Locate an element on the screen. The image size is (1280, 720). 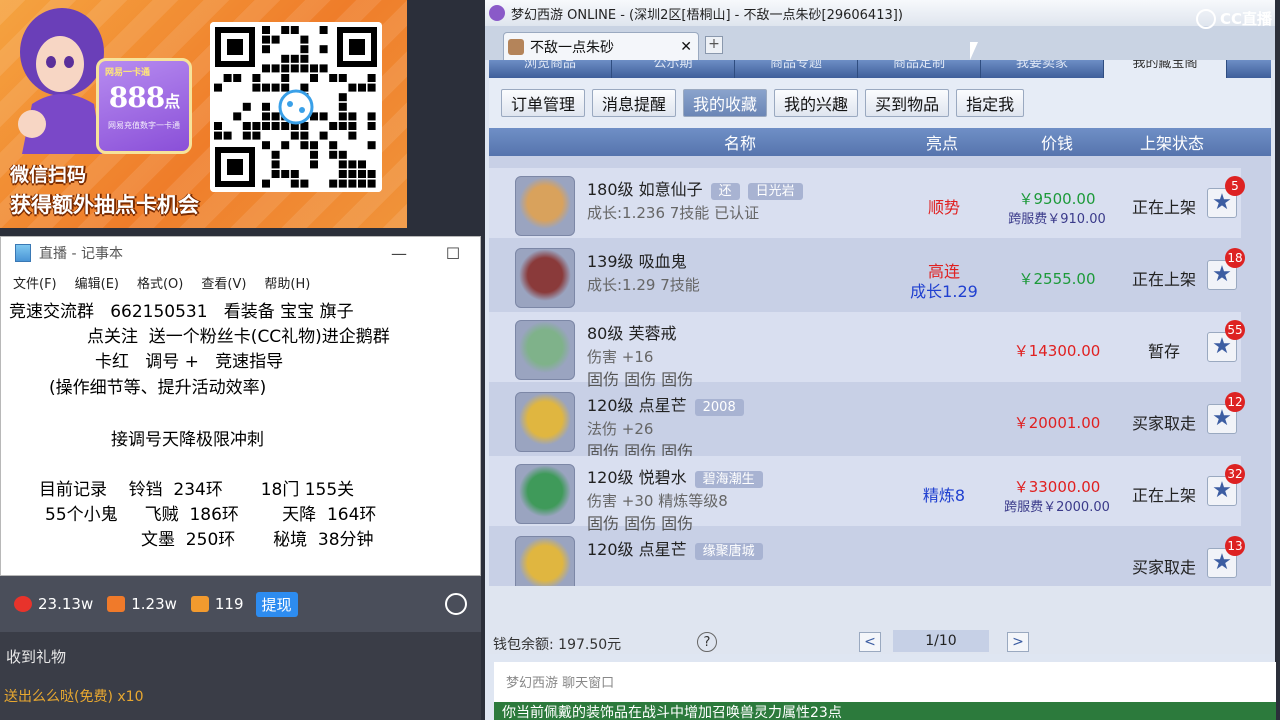
live-stats-bar: 23.13w 1.23w 119 提现 is located at coordinates (240, 604).